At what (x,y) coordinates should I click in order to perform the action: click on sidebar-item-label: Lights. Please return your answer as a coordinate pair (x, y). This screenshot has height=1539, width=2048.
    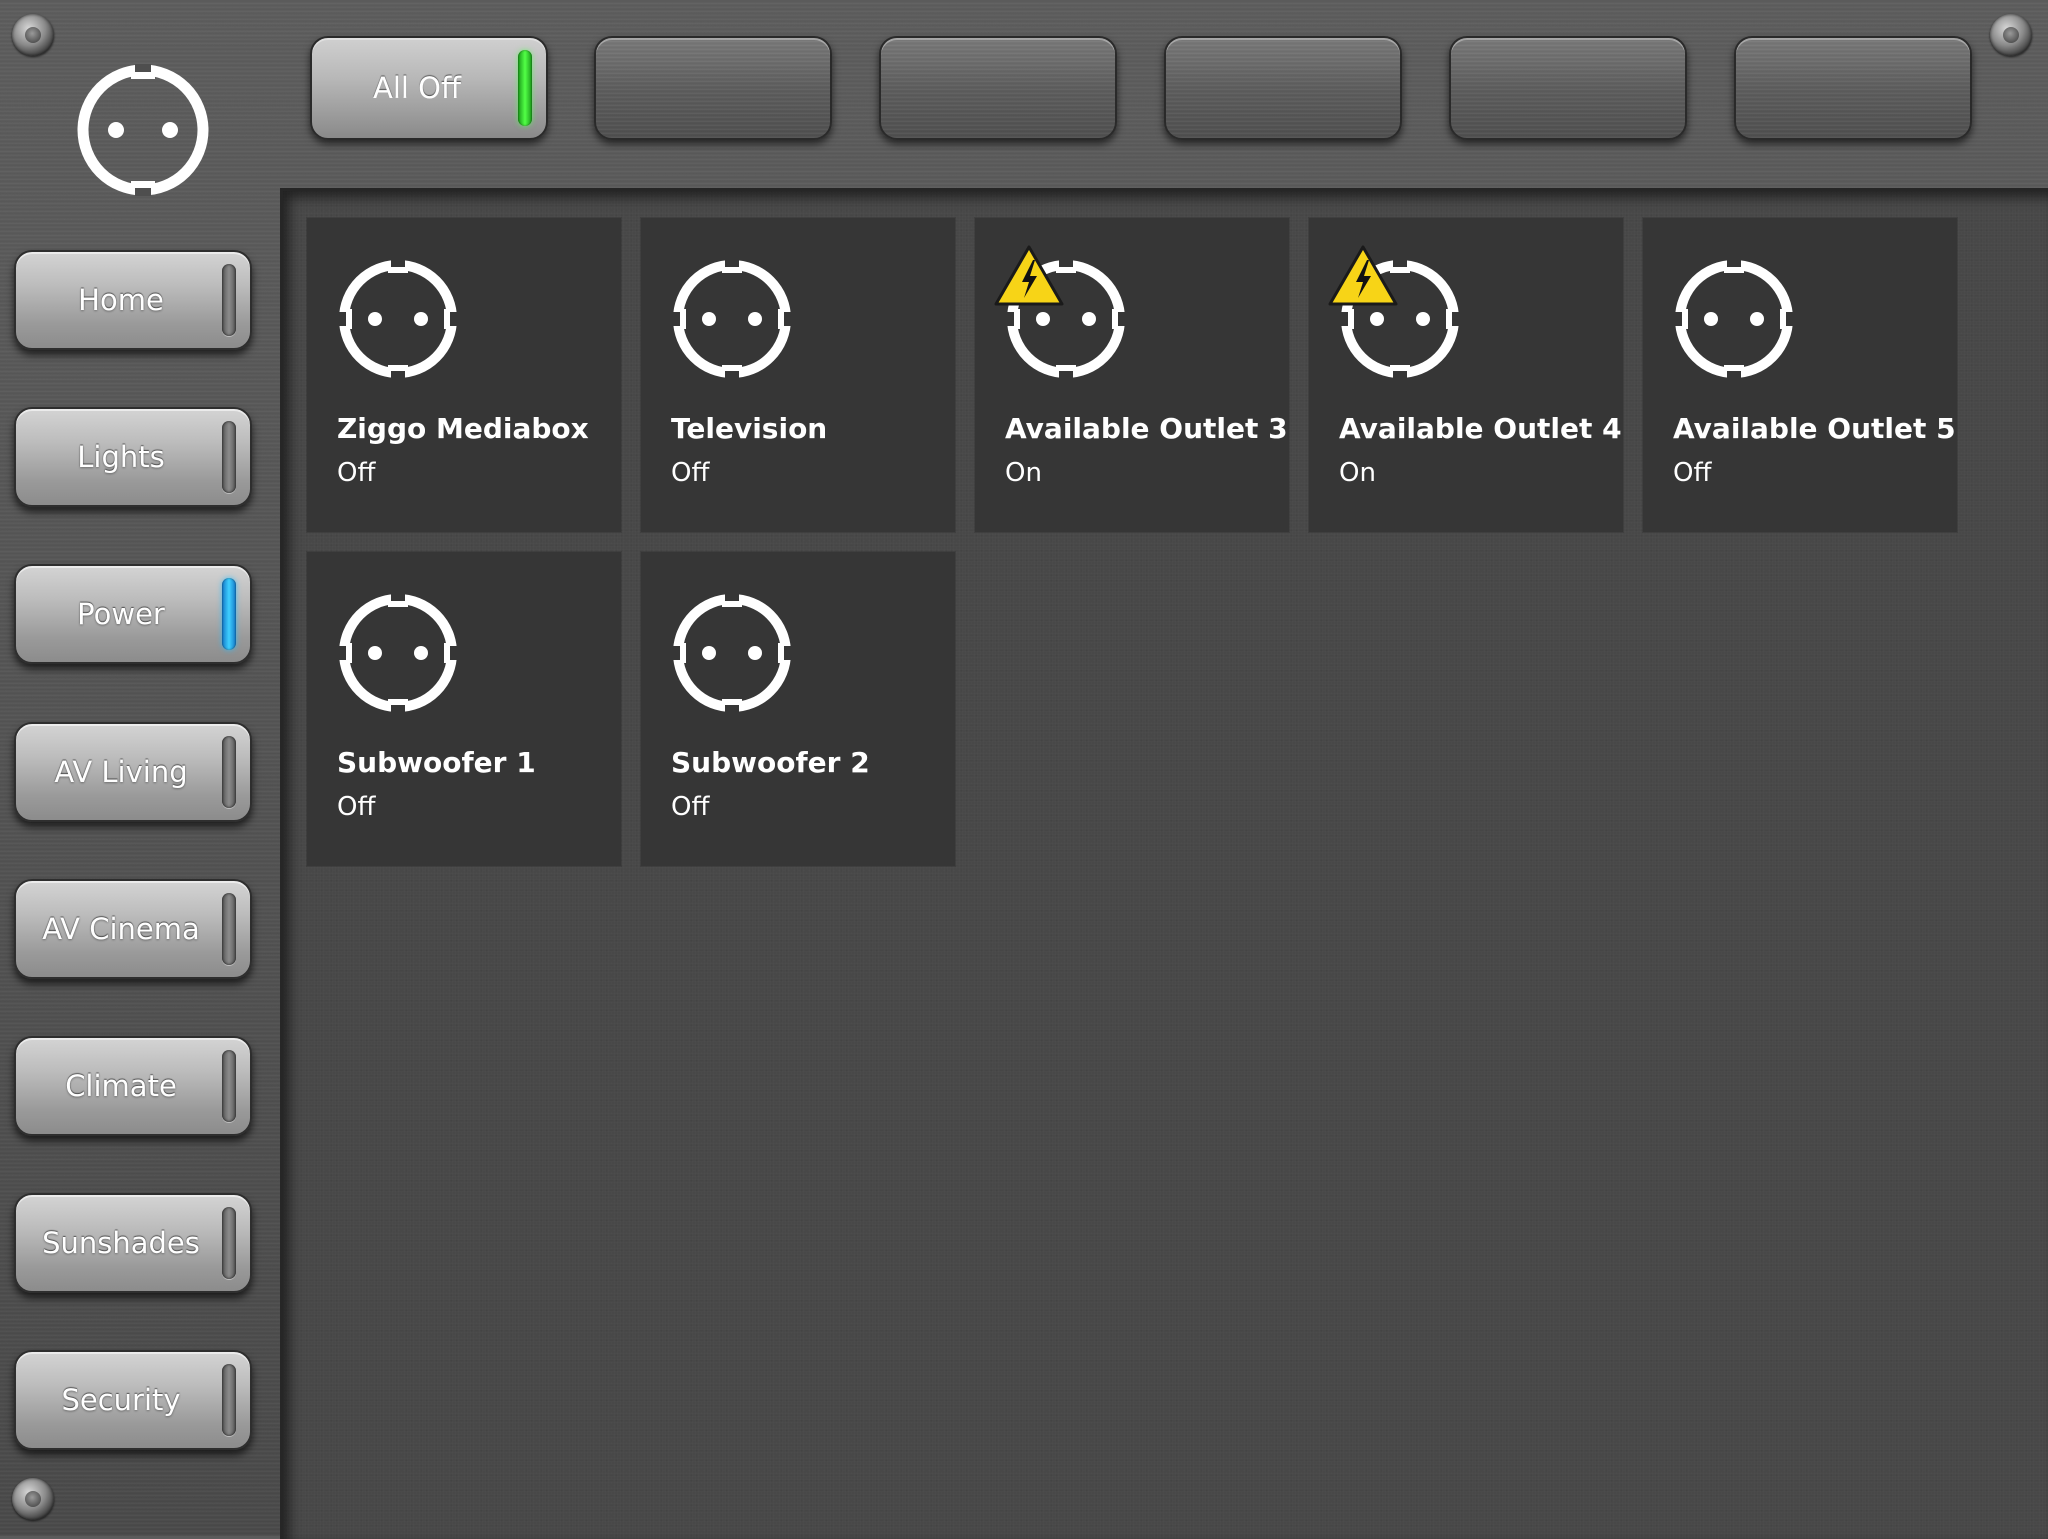
    Looking at the image, I should click on (121, 457).